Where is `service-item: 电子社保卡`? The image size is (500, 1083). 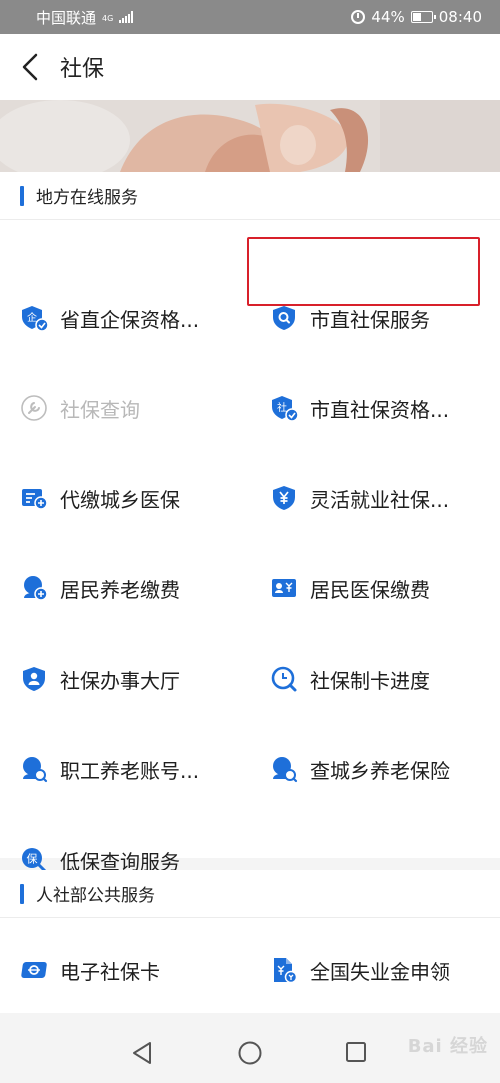
service-item: 电子社保卡 is located at coordinates (130, 970).